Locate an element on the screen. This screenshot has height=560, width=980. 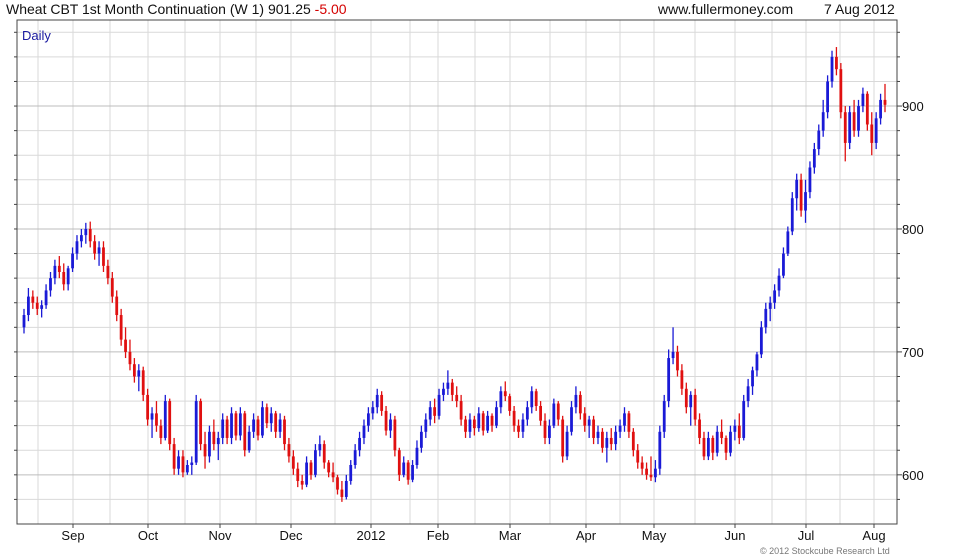
y-tick-label: 800 is located at coordinates (913, 229).